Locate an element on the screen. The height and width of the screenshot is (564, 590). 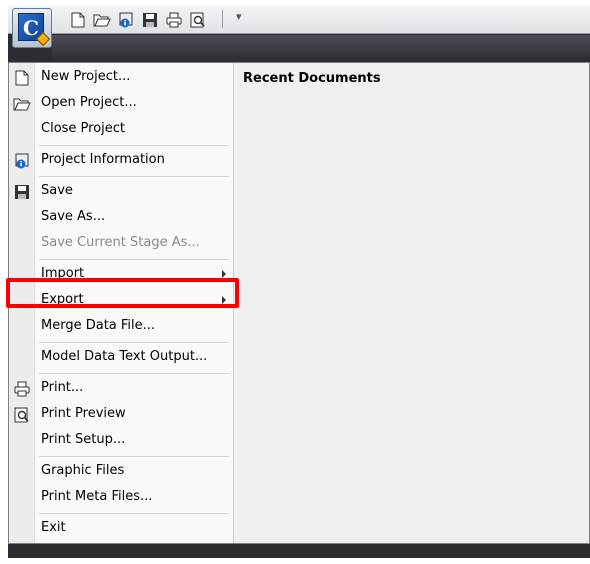
ribbon-bar is located at coordinates (321, 48).